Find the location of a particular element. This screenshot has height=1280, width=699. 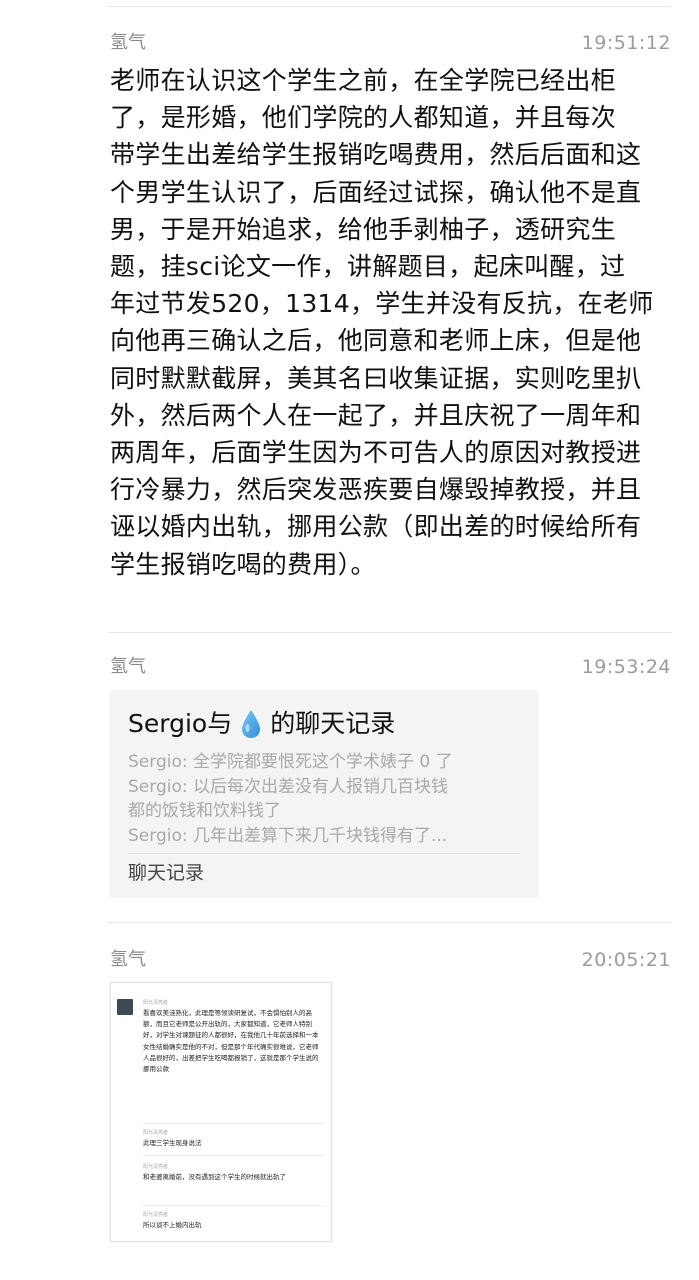

card-title: Sergio与 的聊天记录 is located at coordinates (261, 724).